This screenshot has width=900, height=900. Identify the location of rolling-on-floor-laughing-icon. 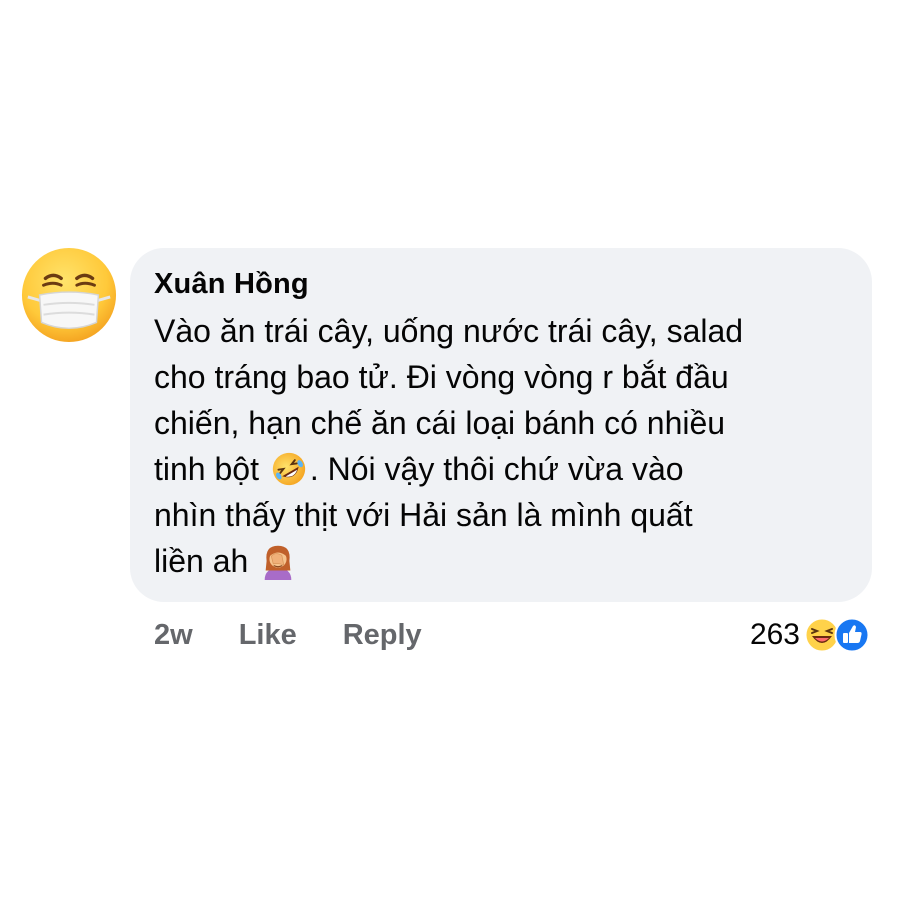
(289, 469).